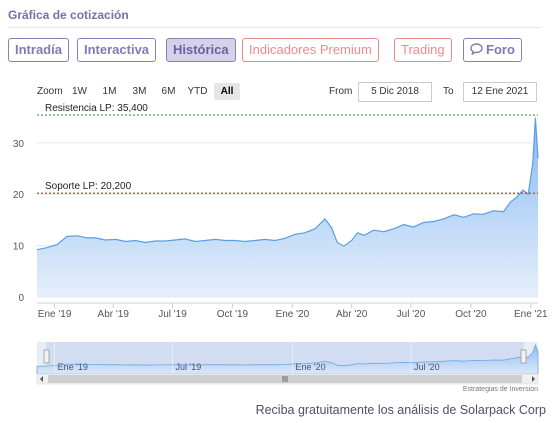 The image size is (558, 423). What do you see at coordinates (46, 356) in the screenshot?
I see `navigator-left-handle` at bounding box center [46, 356].